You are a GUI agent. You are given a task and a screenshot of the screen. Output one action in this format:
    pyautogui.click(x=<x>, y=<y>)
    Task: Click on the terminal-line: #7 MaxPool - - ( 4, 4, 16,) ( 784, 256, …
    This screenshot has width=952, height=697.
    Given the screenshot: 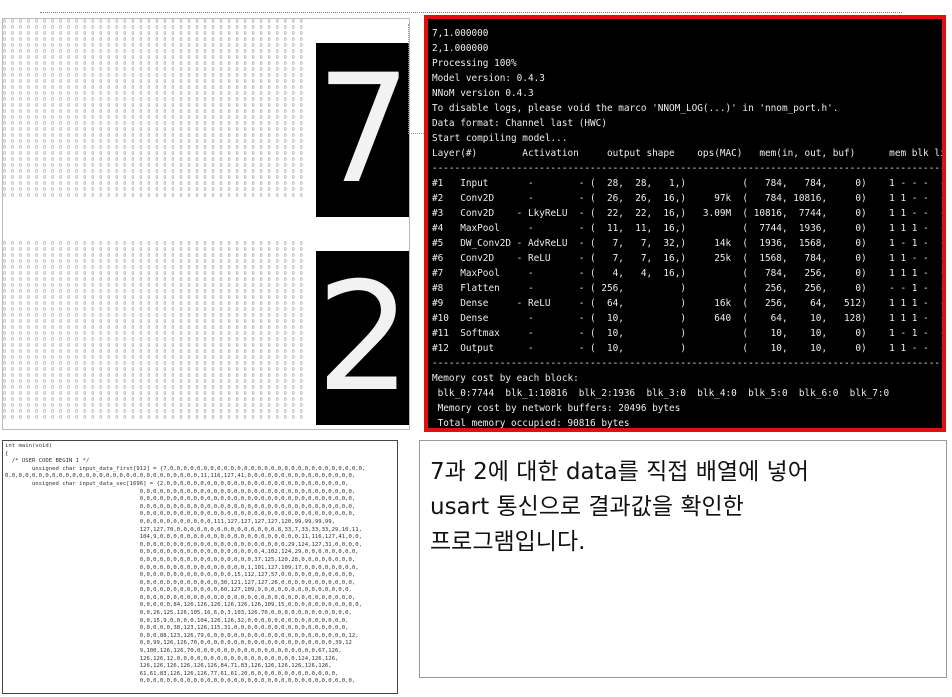 What is the action you would take?
    pyautogui.click(x=689, y=273)
    